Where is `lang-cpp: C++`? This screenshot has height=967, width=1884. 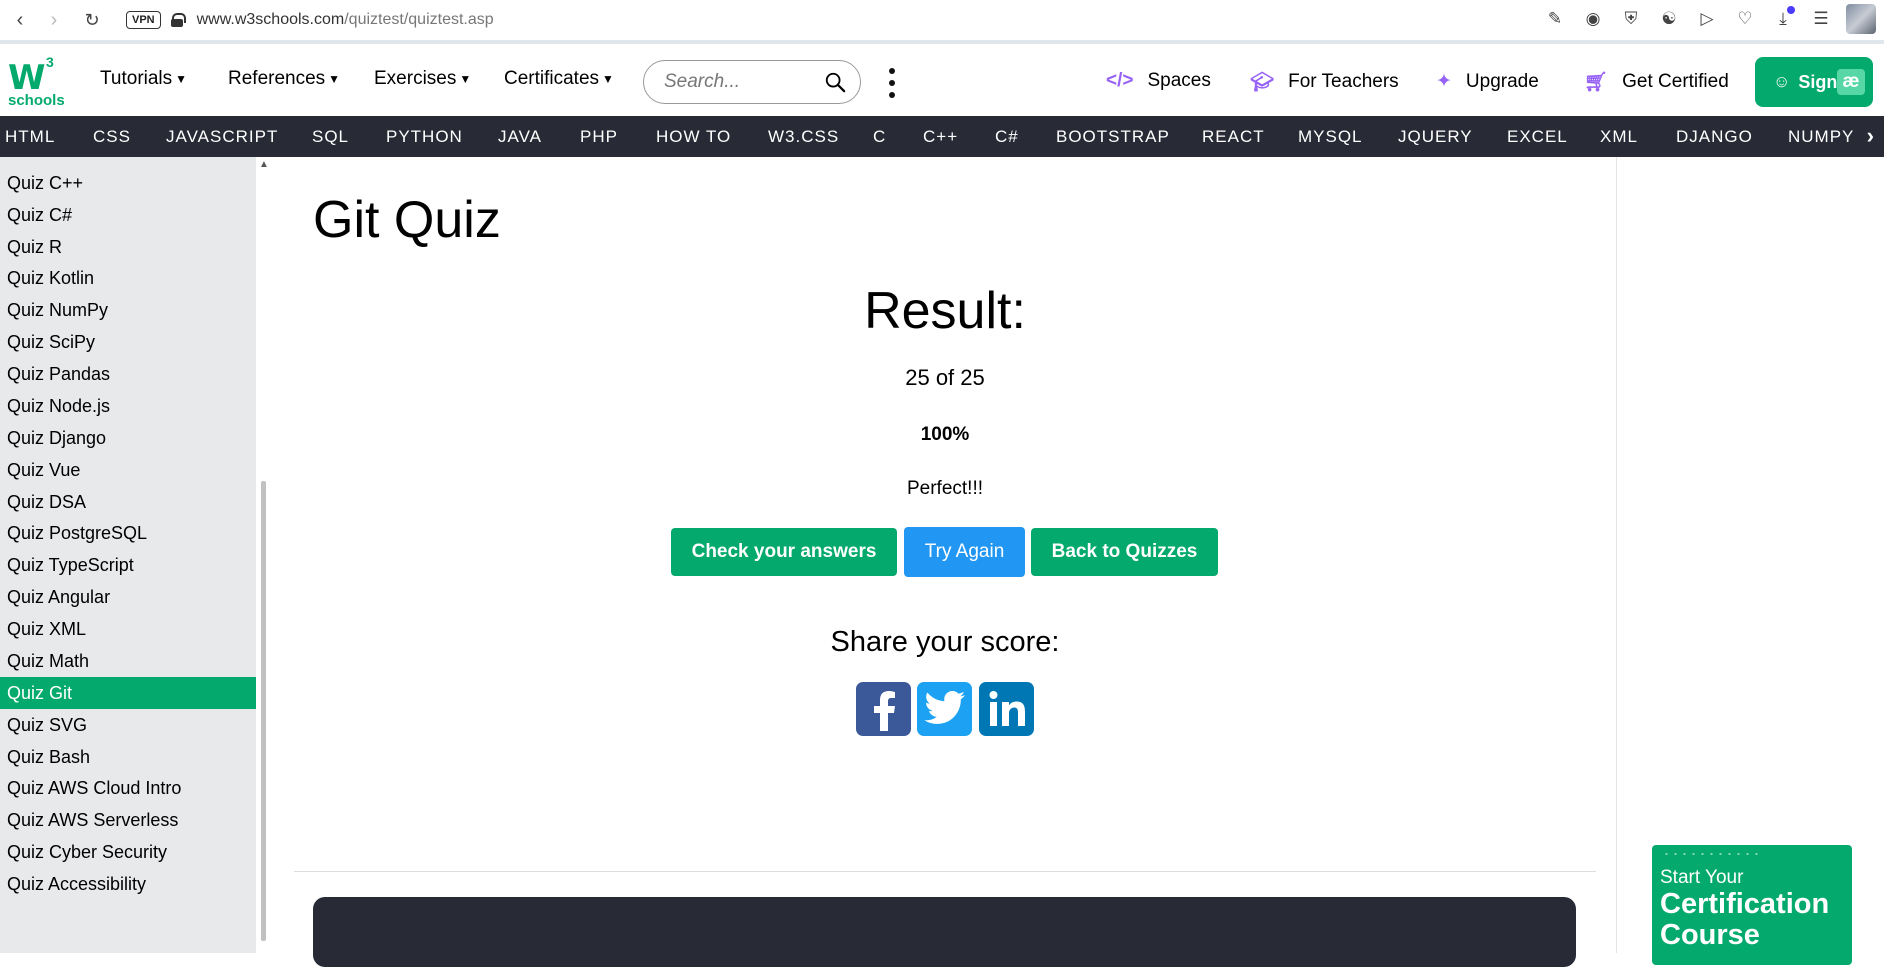 lang-cpp: C++ is located at coordinates (940, 137).